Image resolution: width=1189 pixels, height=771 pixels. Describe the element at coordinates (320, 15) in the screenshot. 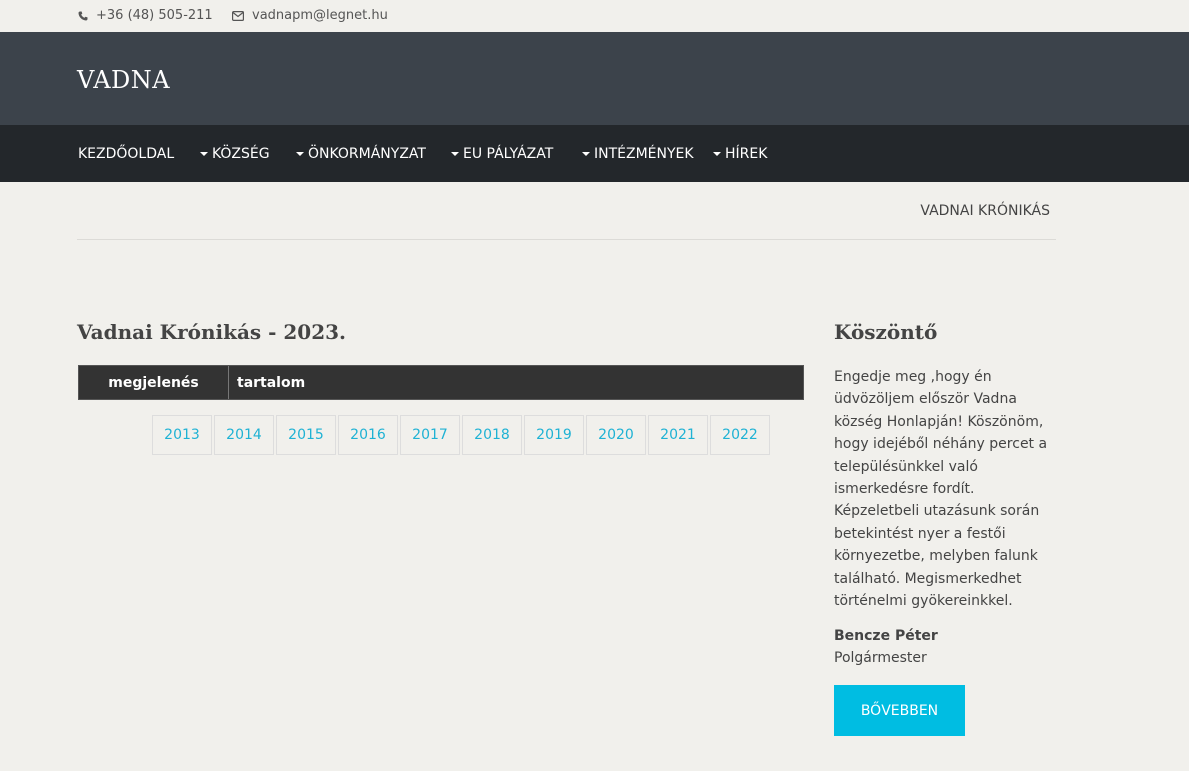

I see `email-address: vadnapm@legnet.hu` at that location.